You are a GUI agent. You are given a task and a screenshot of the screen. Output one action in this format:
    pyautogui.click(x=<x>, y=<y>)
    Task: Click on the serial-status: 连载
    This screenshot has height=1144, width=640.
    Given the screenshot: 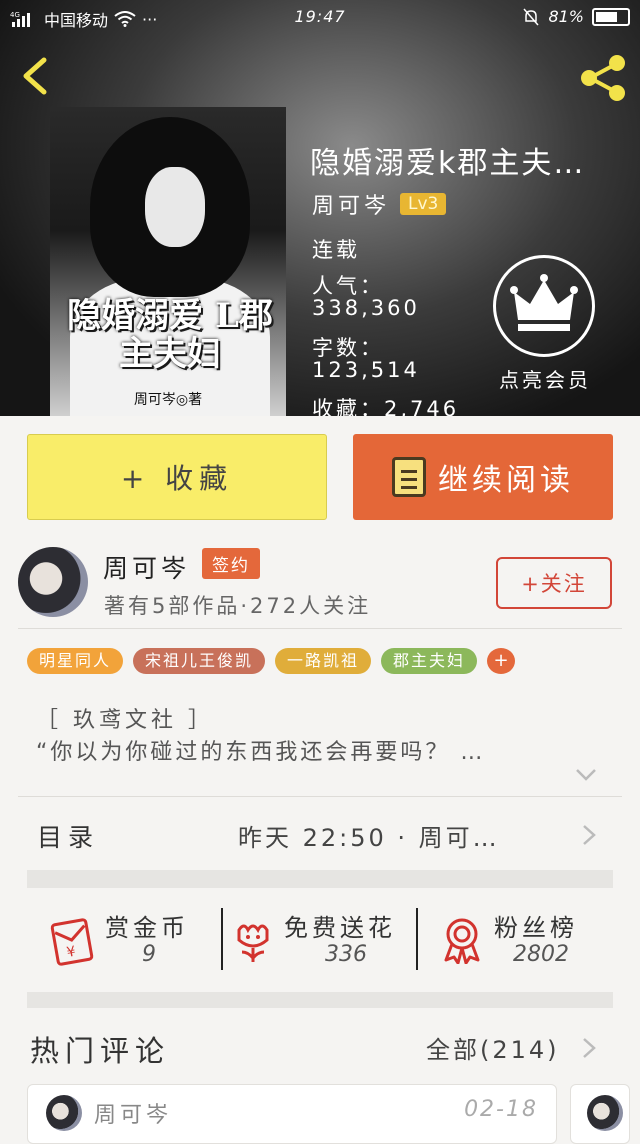 What is the action you would take?
    pyautogui.click(x=336, y=250)
    